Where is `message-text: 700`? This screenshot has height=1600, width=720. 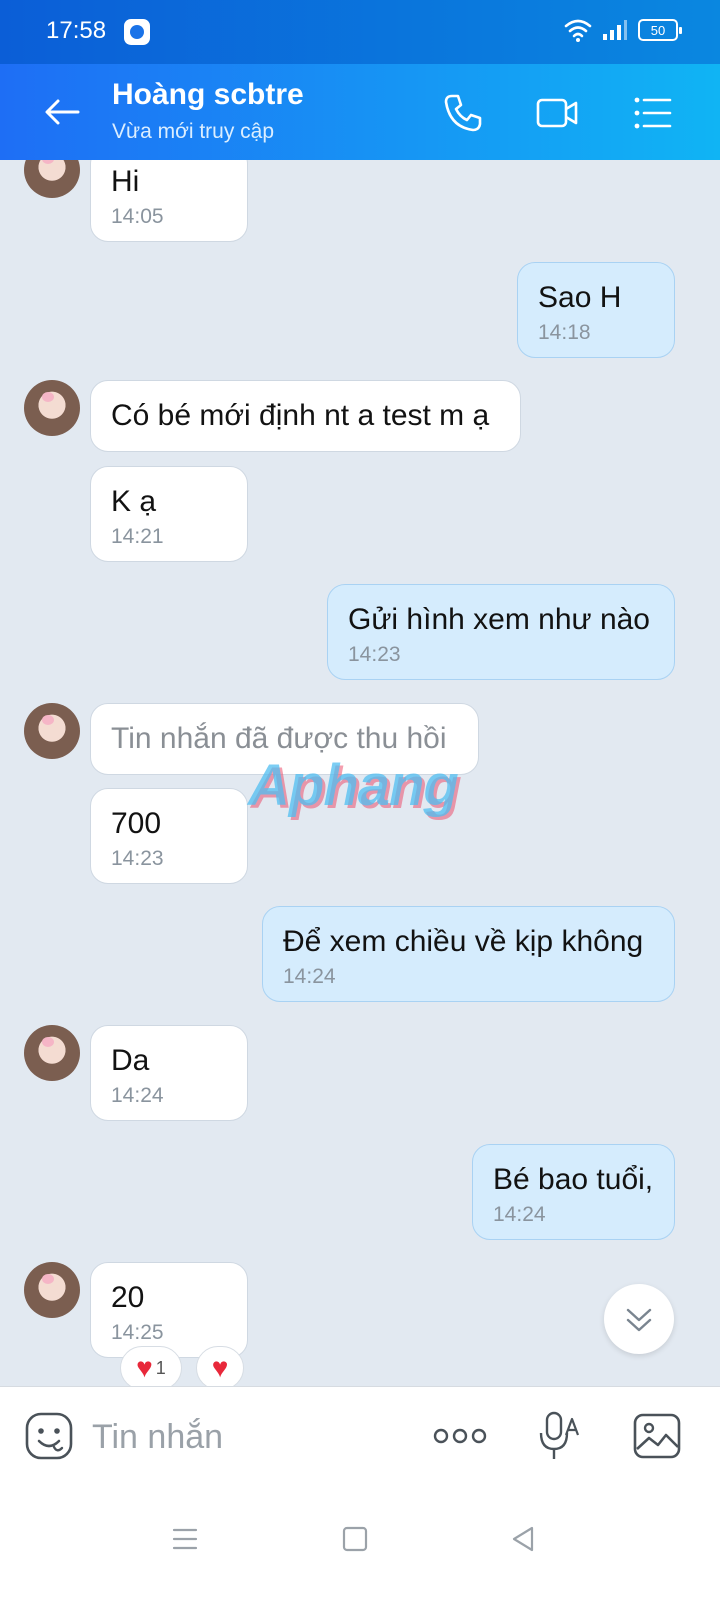
message-text: 700 is located at coordinates (136, 823).